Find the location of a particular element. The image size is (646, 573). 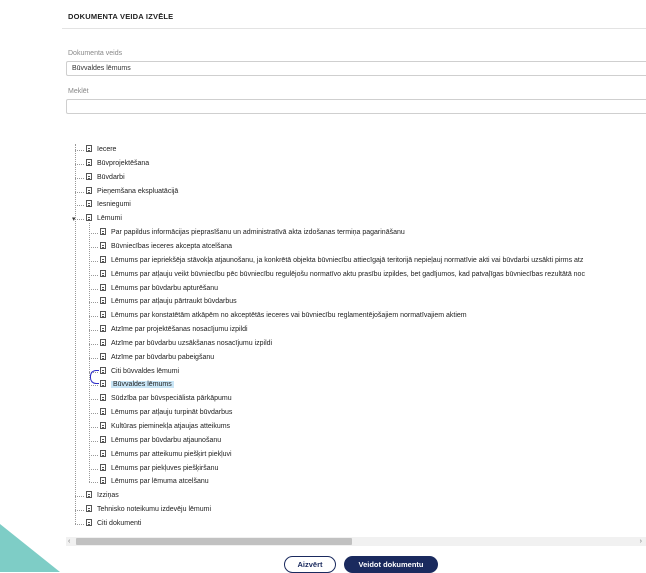

tree-node-top: Izziņas is located at coordinates (102, 496).